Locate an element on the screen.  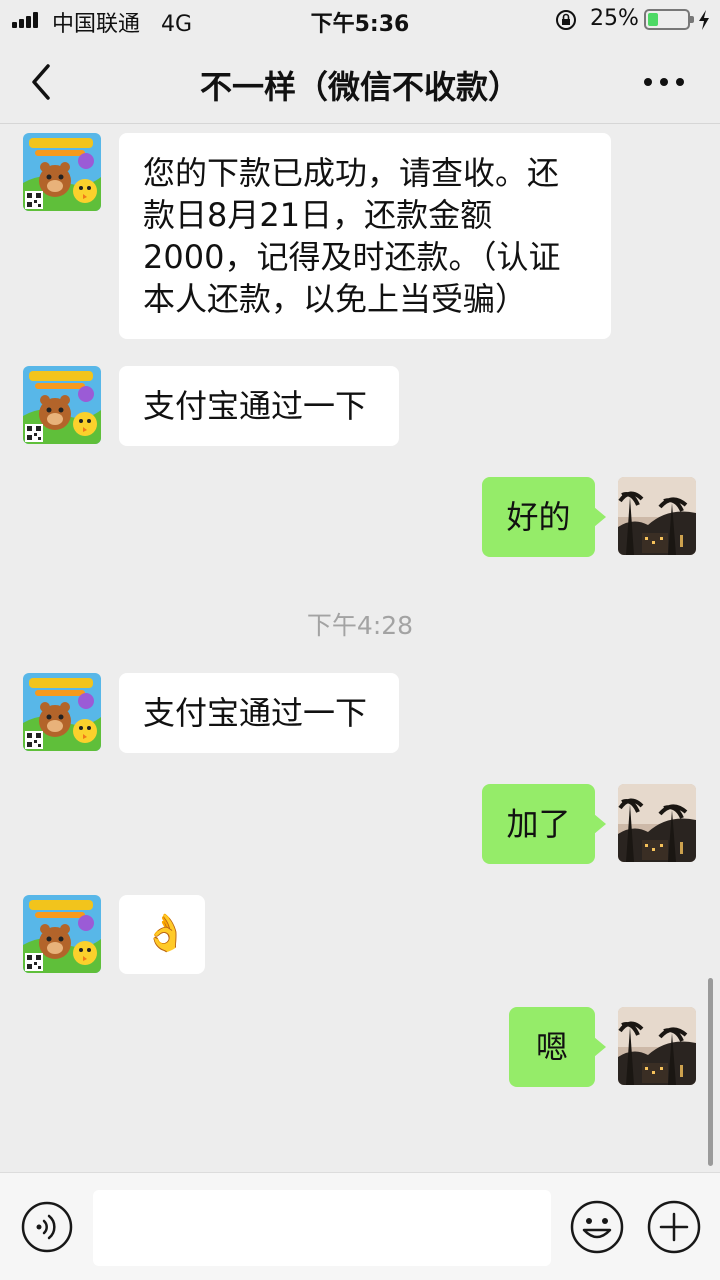
message-input is located at coordinates (322, 1228).